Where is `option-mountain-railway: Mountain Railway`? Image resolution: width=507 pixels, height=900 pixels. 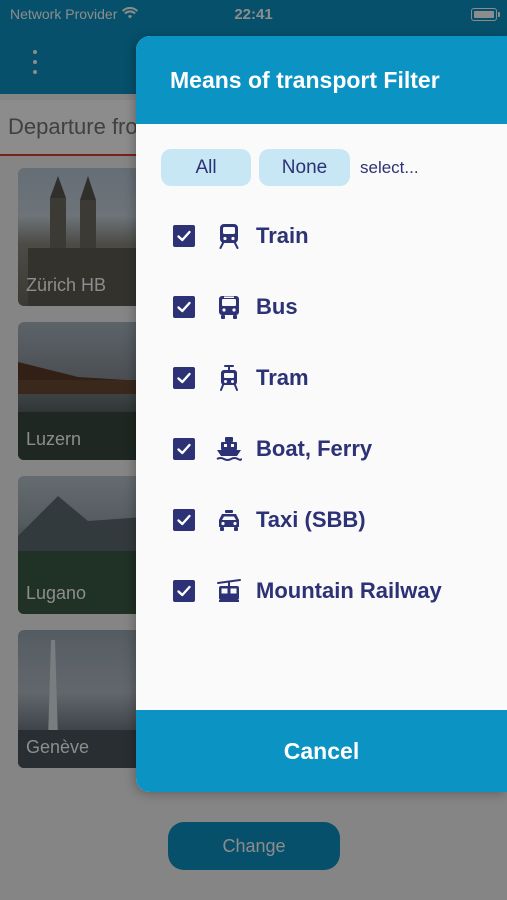
option-mountain-railway: Mountain Railway is located at coordinates (307, 591).